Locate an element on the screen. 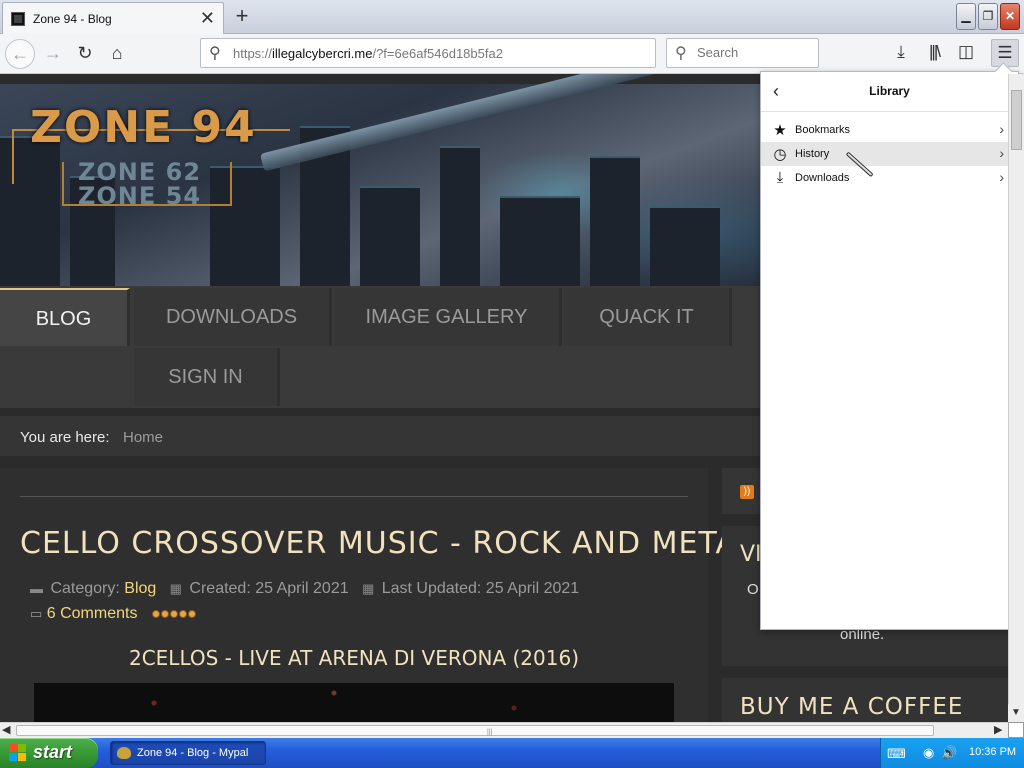 The height and width of the screenshot is (768, 1024). horizontal-scrollbar-thumb: ||| is located at coordinates (475, 730).